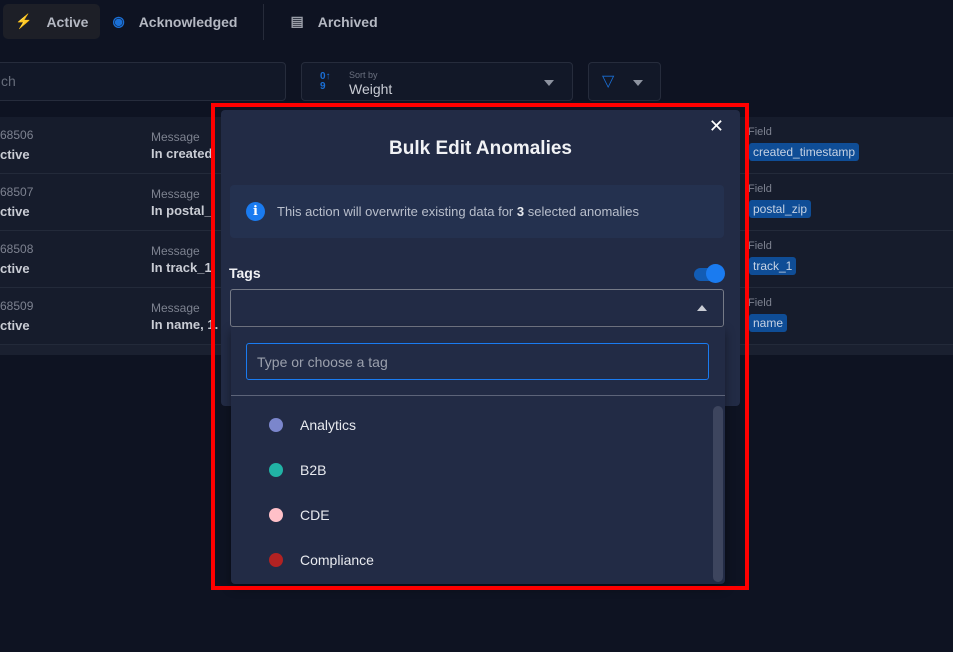 The width and height of the screenshot is (953, 652). Describe the element at coordinates (768, 323) in the screenshot. I see `field-badge: name` at that location.